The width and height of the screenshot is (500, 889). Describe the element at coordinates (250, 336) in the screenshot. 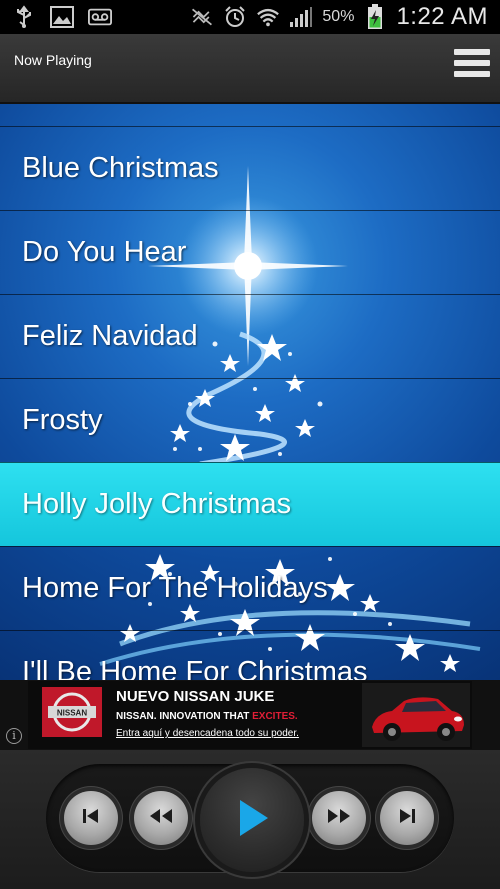

I see `song-row: Feliz Navidad` at that location.